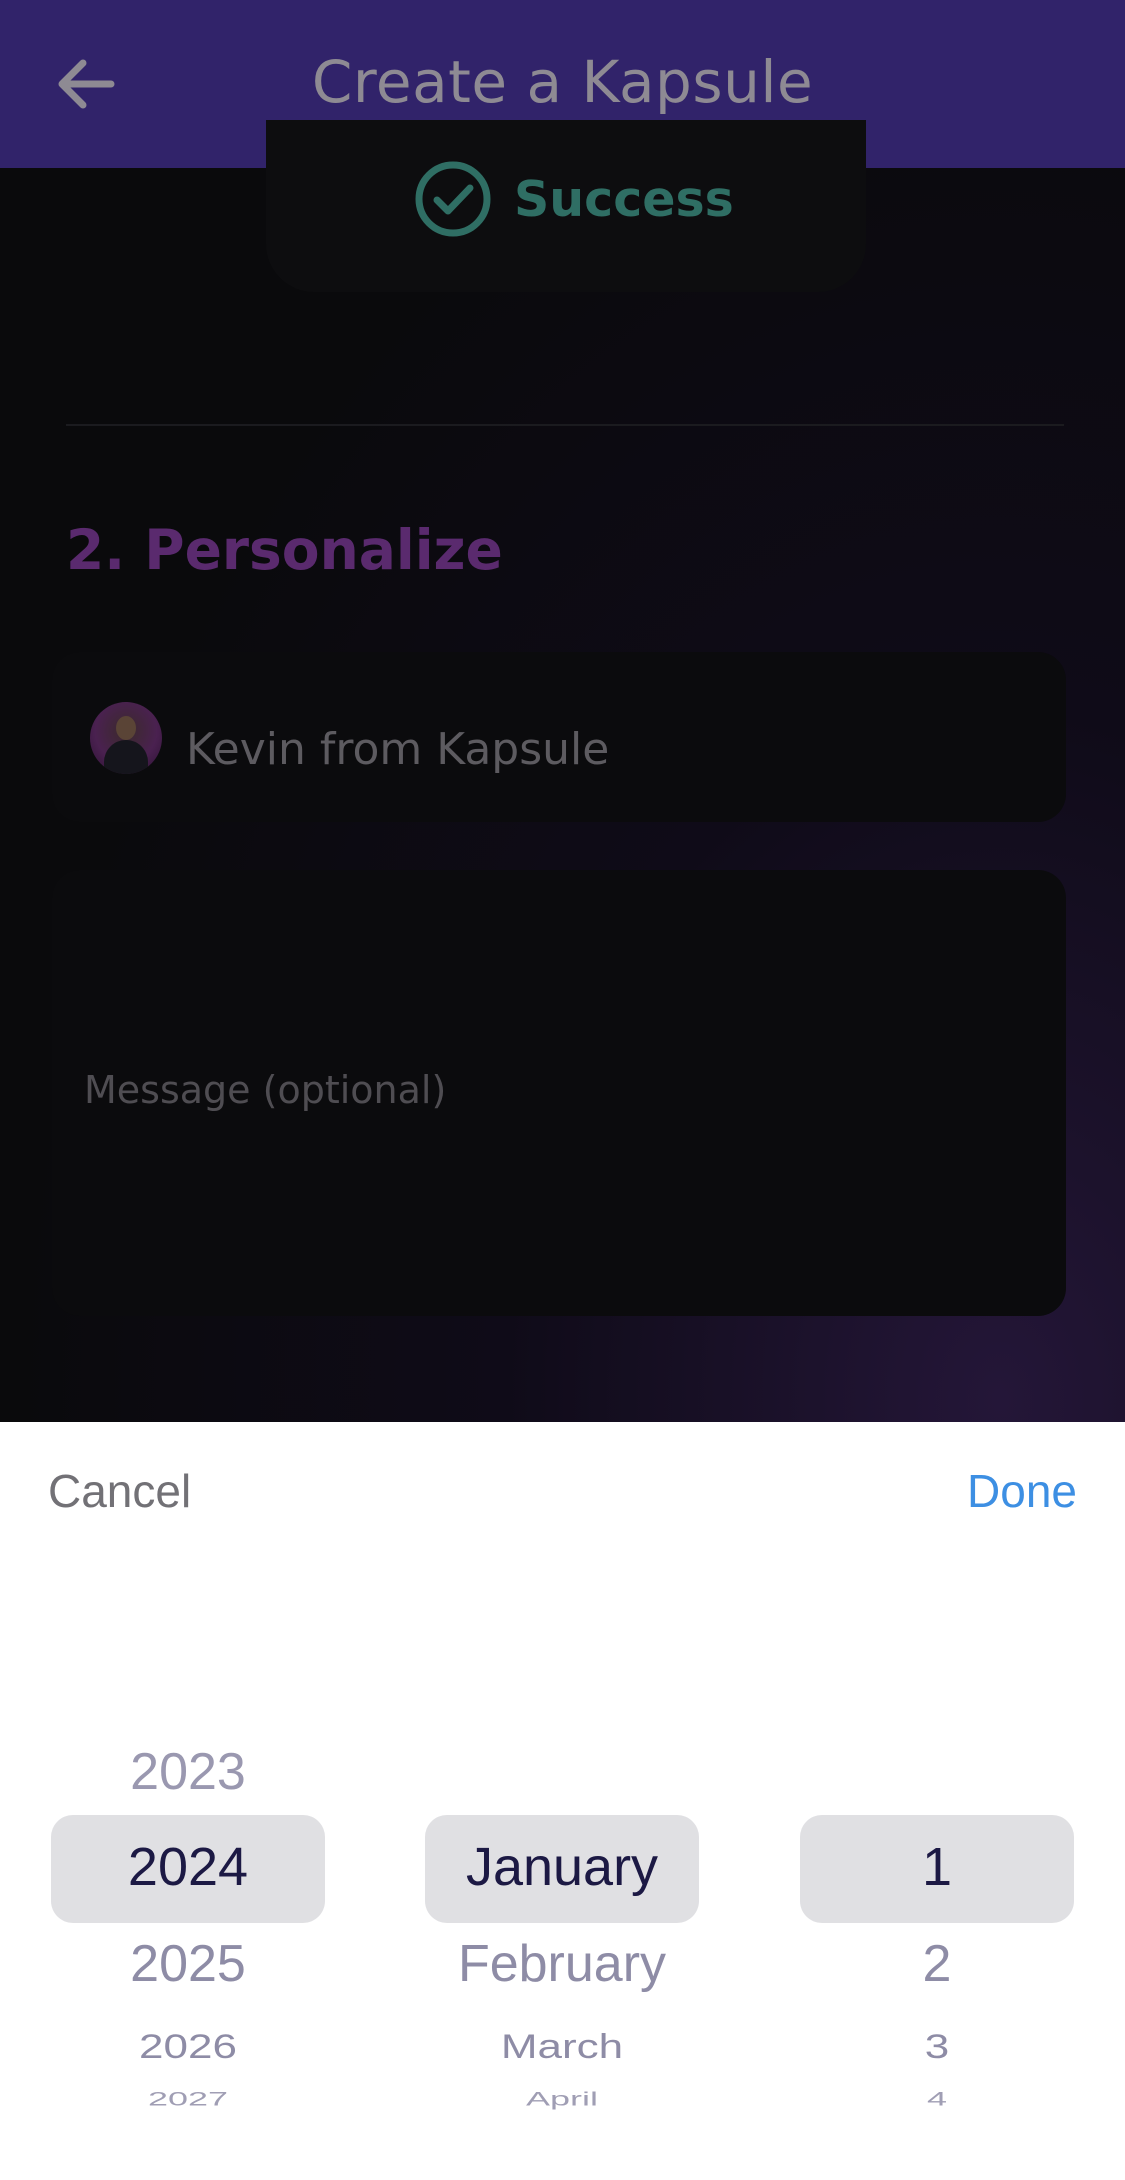  What do you see at coordinates (188, 1964) in the screenshot?
I see `year-option: 2025` at bounding box center [188, 1964].